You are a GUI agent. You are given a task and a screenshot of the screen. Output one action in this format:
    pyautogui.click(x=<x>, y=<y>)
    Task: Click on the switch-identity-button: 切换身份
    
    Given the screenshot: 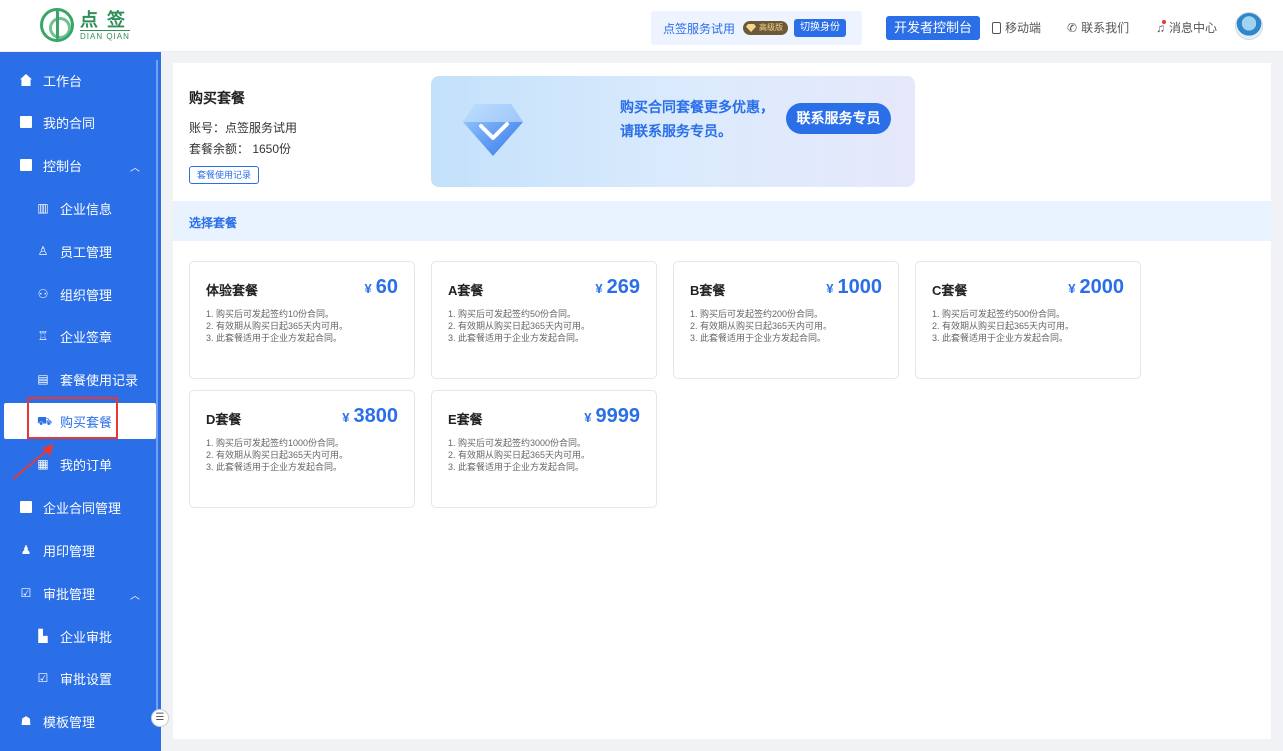 What is the action you would take?
    pyautogui.click(x=820, y=28)
    